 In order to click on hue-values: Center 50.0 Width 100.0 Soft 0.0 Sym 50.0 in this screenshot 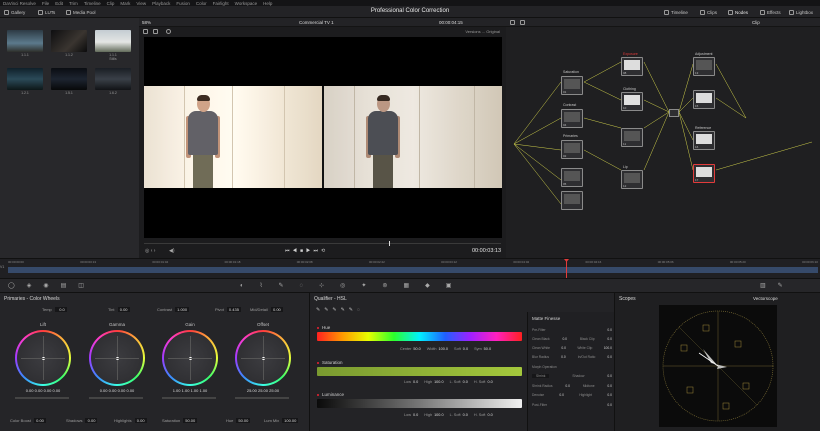, I will do `click(447, 349)`.